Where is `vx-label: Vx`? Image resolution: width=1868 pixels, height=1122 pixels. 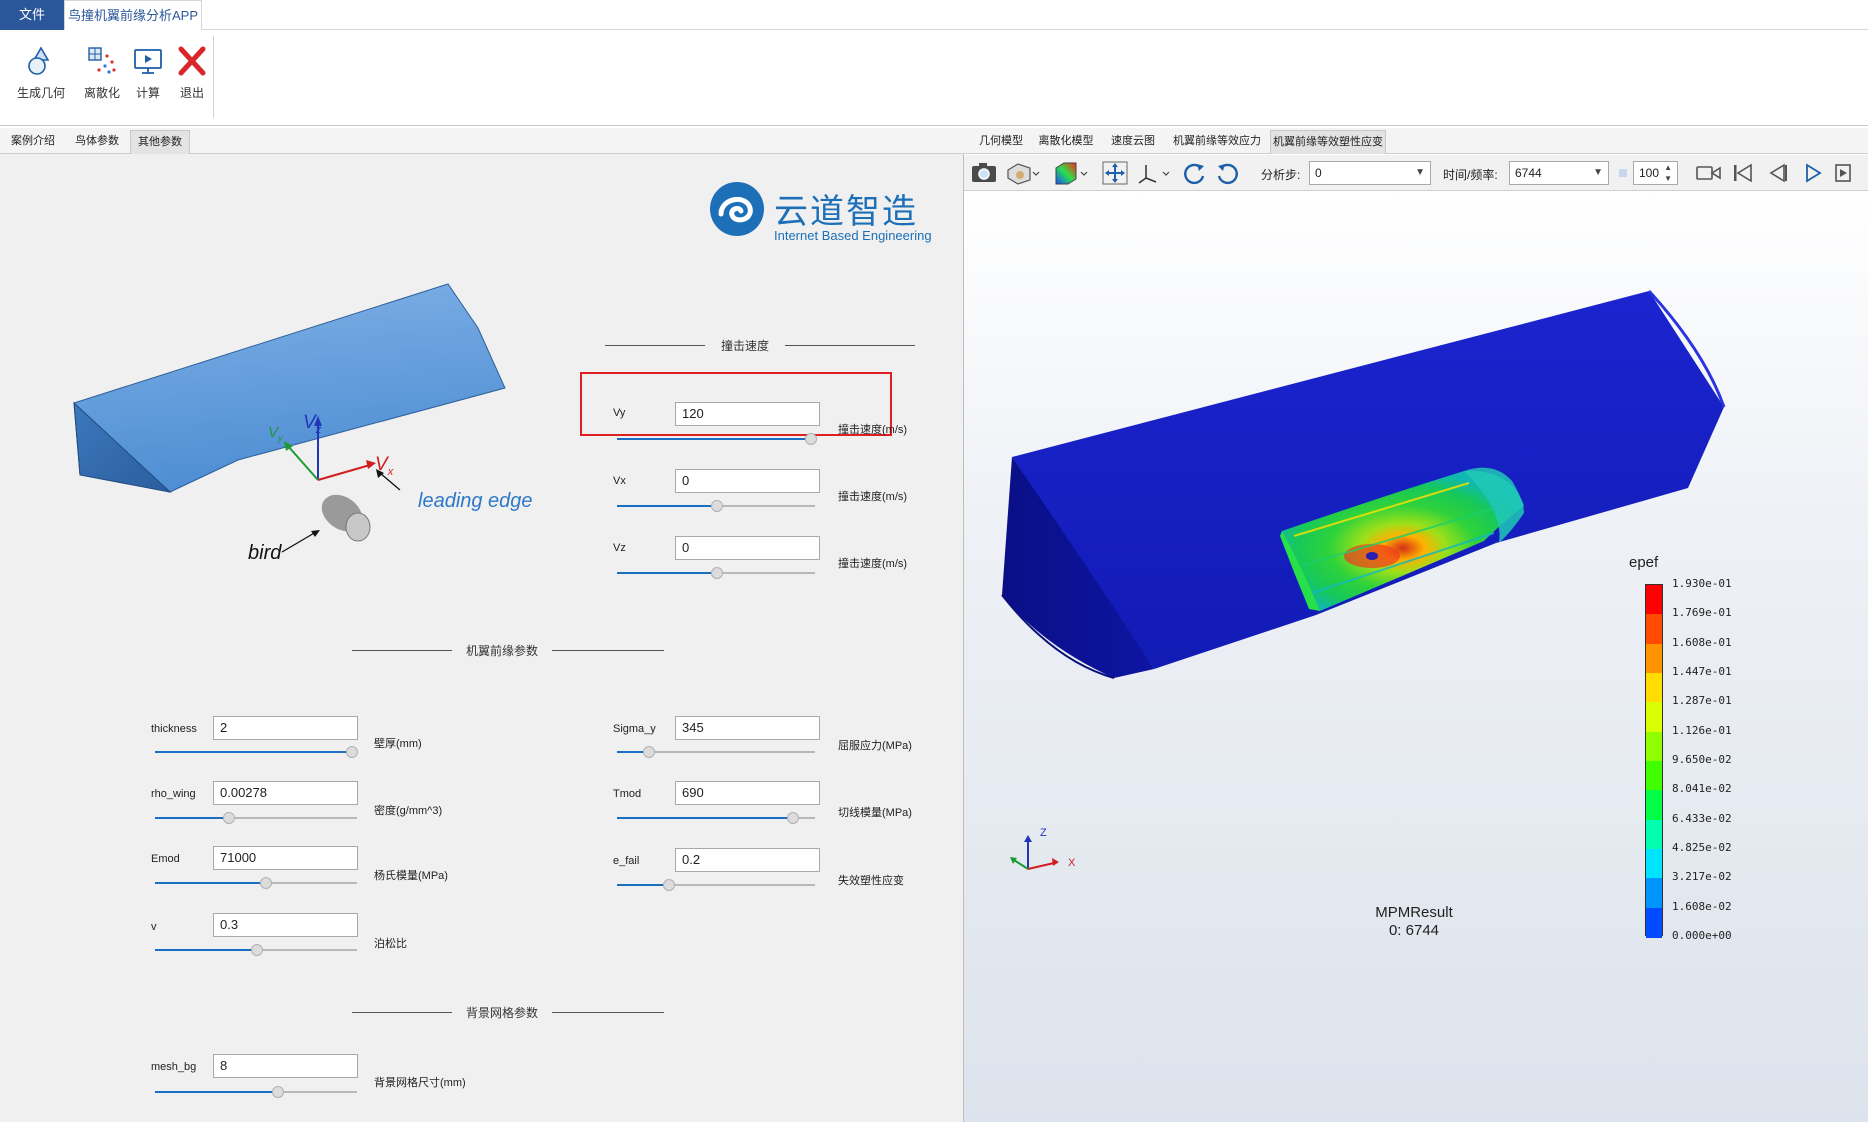
vx-label: Vx is located at coordinates (384, 466).